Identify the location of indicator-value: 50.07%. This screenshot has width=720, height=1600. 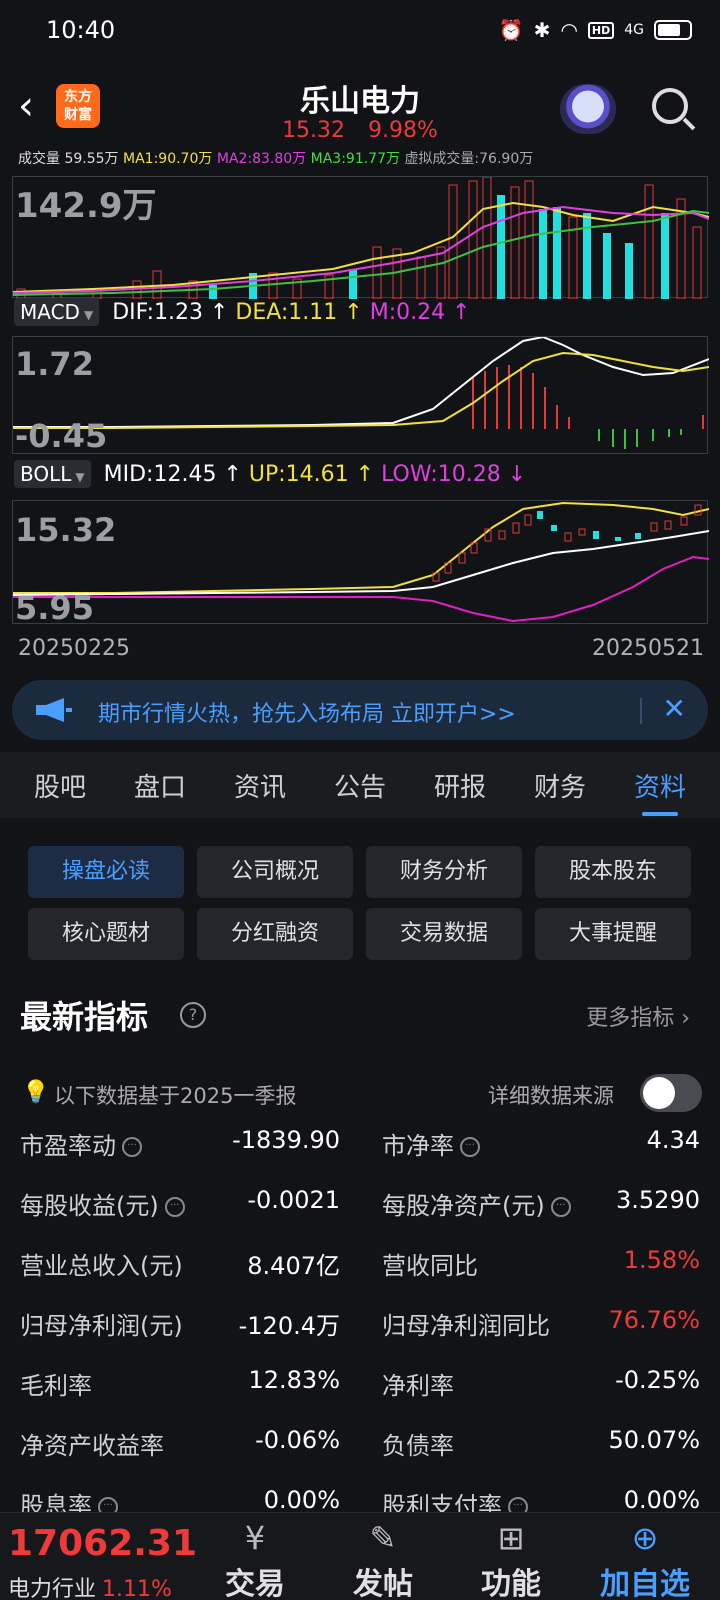
(654, 1440).